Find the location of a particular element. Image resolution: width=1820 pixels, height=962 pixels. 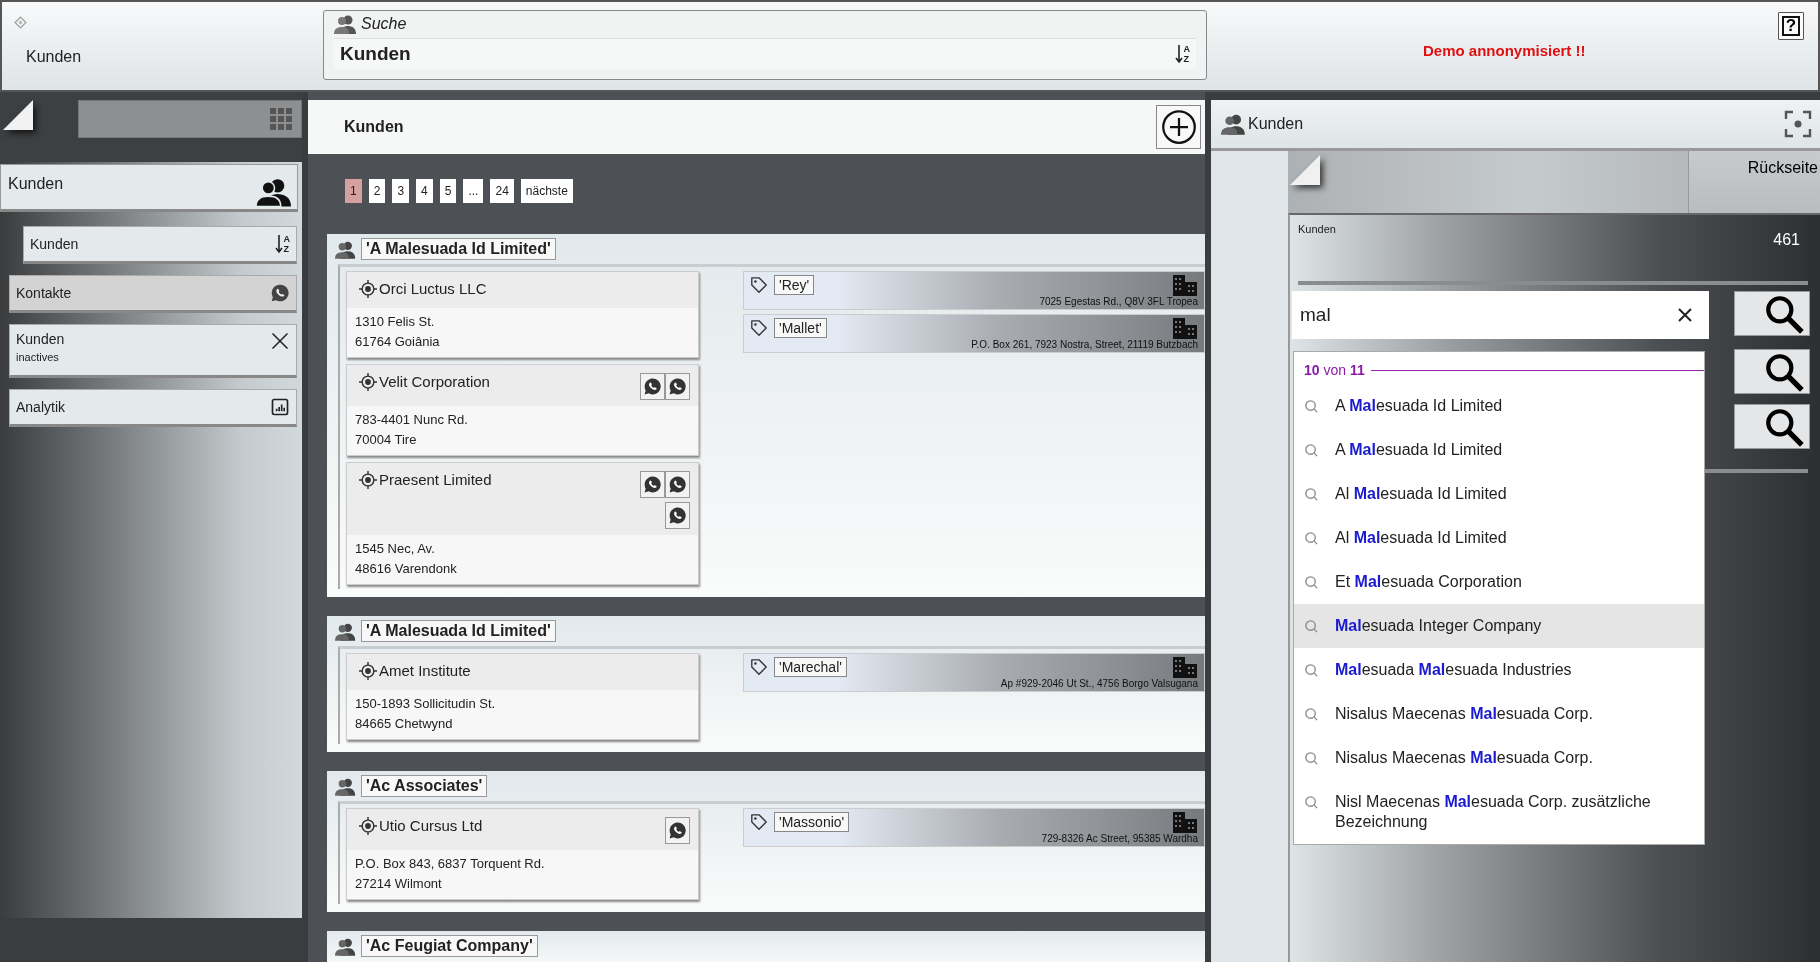

sidebar-item: Kontakte is located at coordinates (153, 294).